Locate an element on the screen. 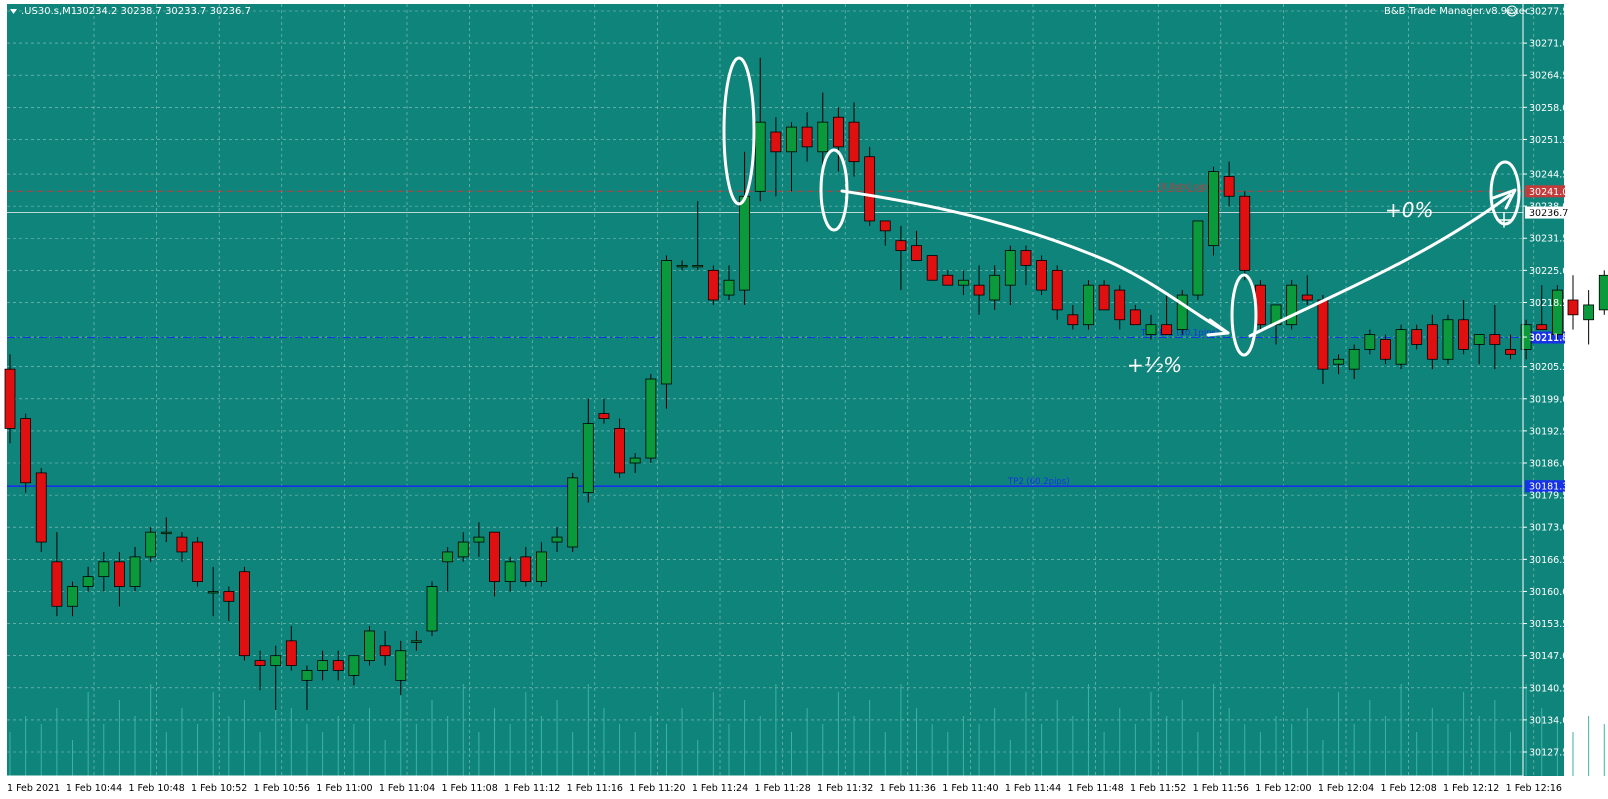 The image size is (1608, 799). time-tick-label: 1 Feb 11:36 is located at coordinates (908, 788).